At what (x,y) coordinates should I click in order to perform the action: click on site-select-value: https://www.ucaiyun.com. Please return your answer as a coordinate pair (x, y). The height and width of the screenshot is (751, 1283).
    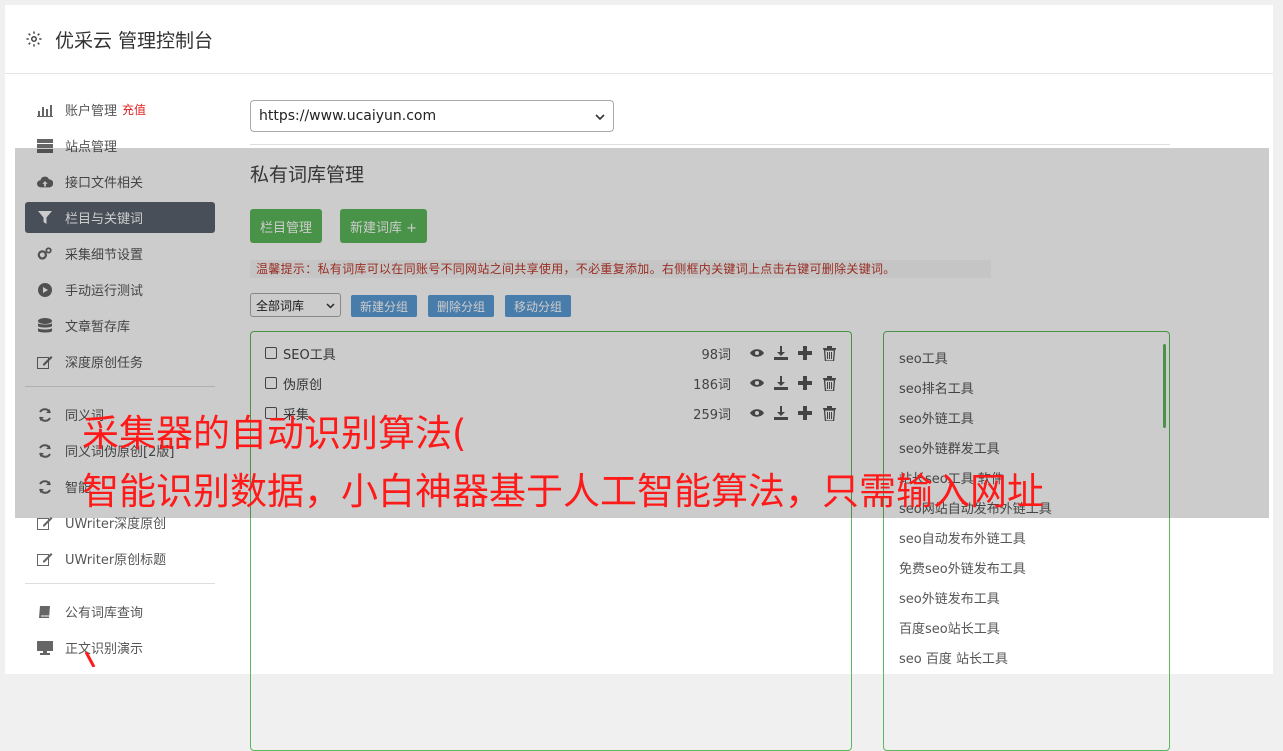
    Looking at the image, I should click on (348, 116).